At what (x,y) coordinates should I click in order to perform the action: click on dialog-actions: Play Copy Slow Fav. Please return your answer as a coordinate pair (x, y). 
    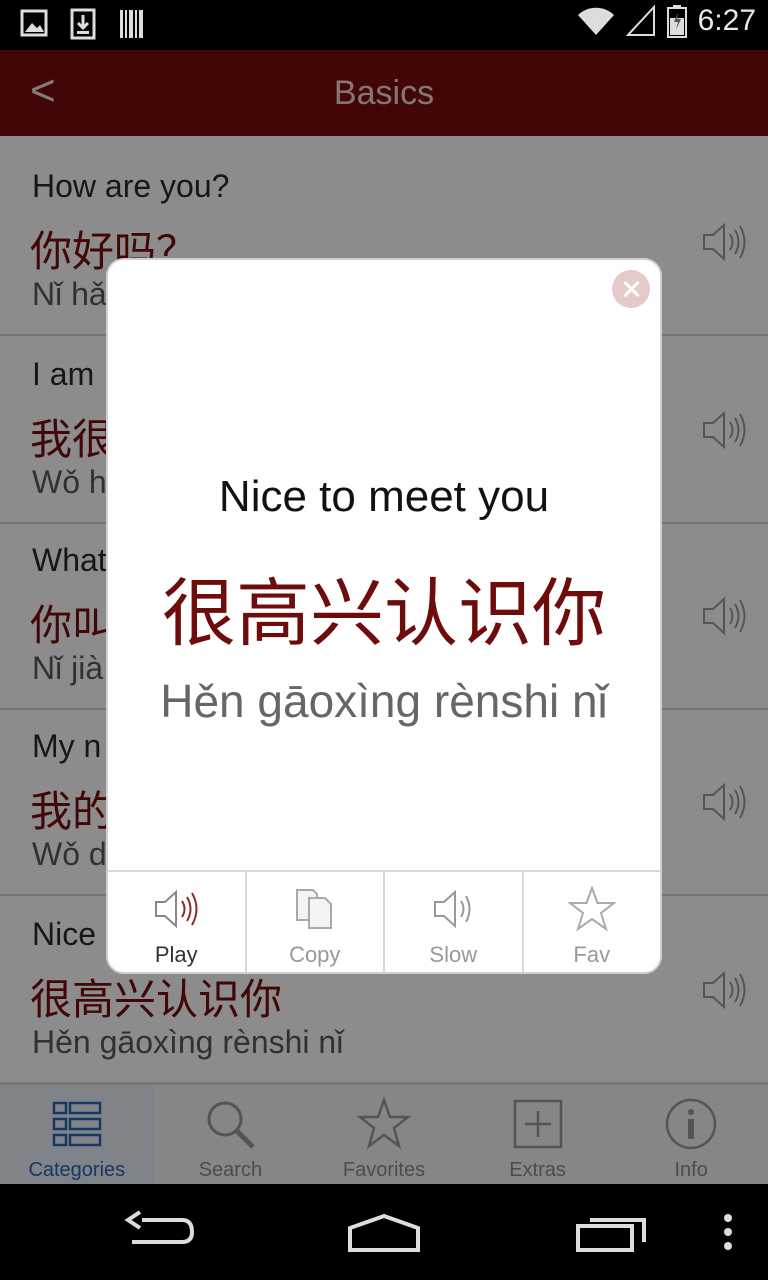
    Looking at the image, I should click on (384, 921).